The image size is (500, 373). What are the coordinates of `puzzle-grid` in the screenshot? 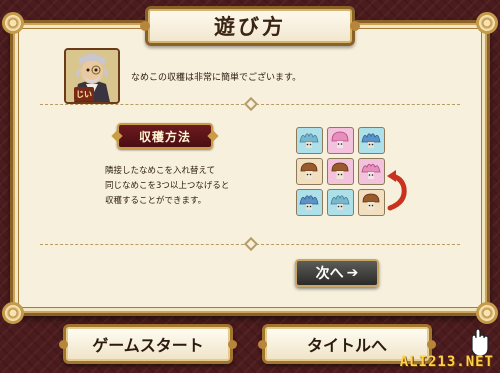 It's located at (341, 172).